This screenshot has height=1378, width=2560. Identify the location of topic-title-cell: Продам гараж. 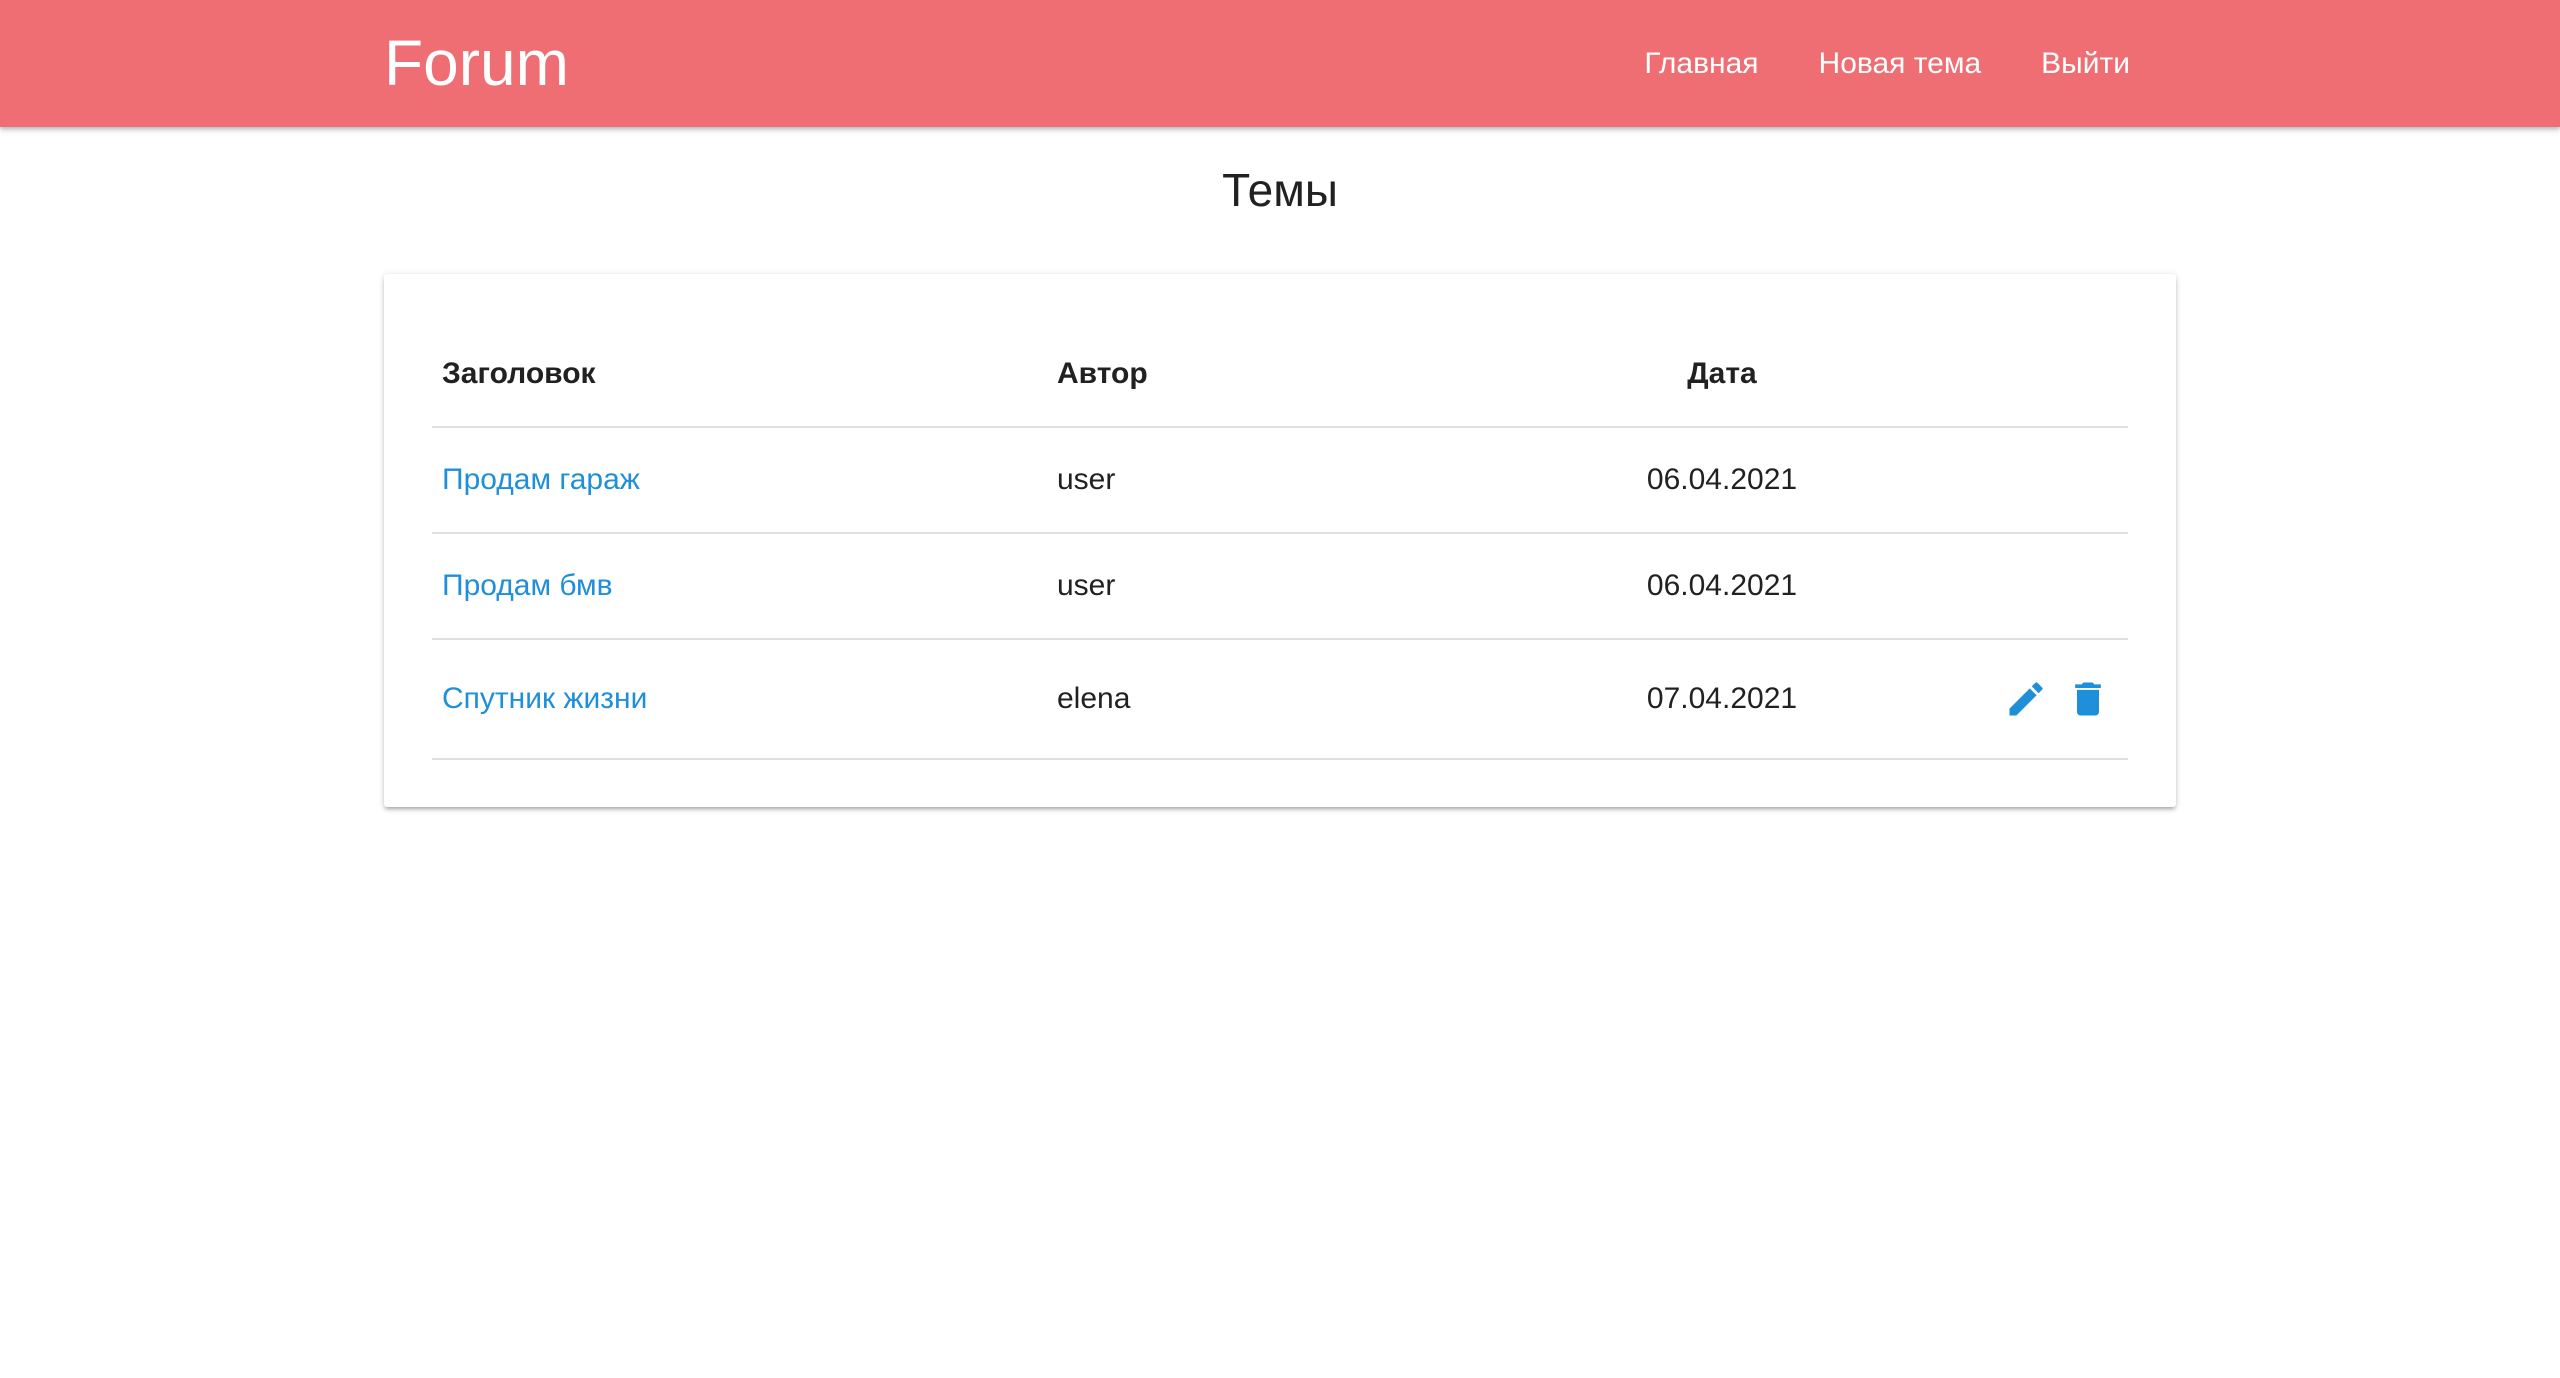
(541, 480).